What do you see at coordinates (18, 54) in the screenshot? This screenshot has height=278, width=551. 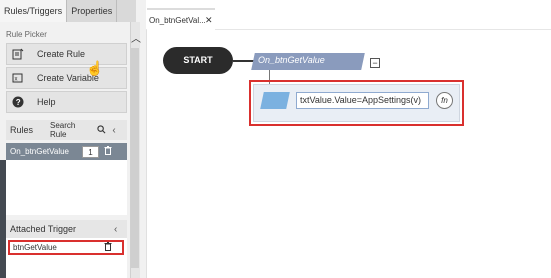 I see `create-rule-icon` at bounding box center [18, 54].